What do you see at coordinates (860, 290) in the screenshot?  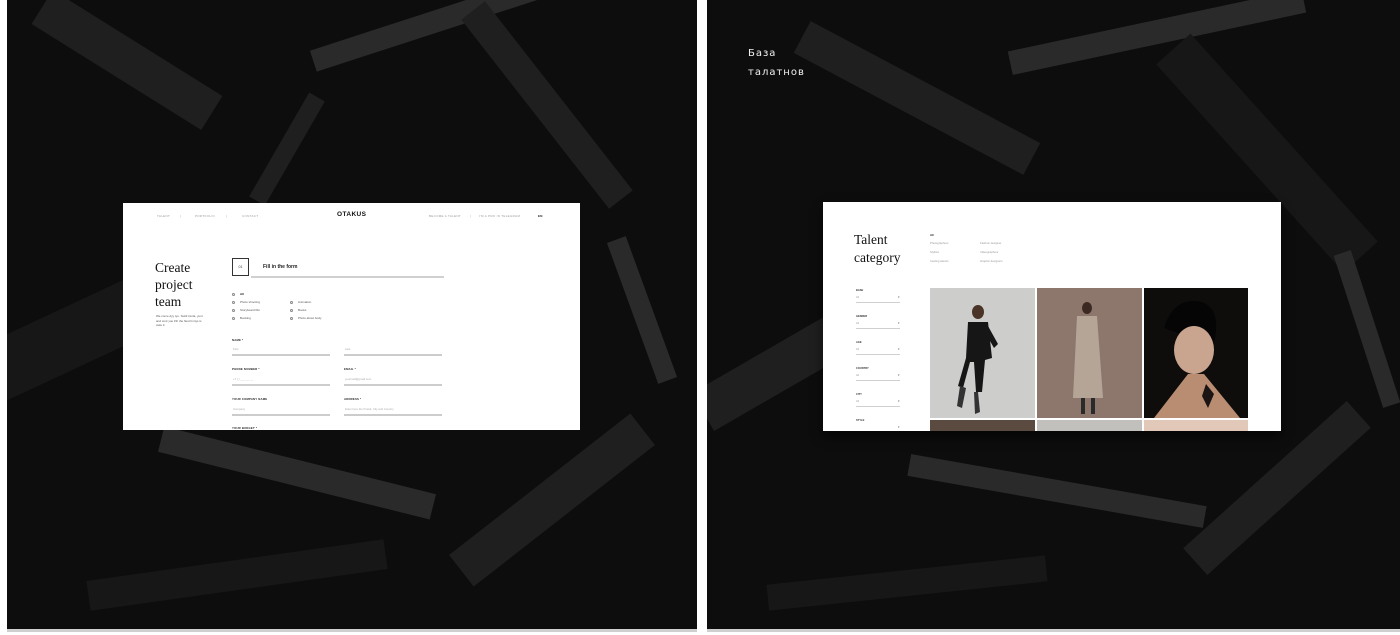 I see `filter-base-label: BASE` at bounding box center [860, 290].